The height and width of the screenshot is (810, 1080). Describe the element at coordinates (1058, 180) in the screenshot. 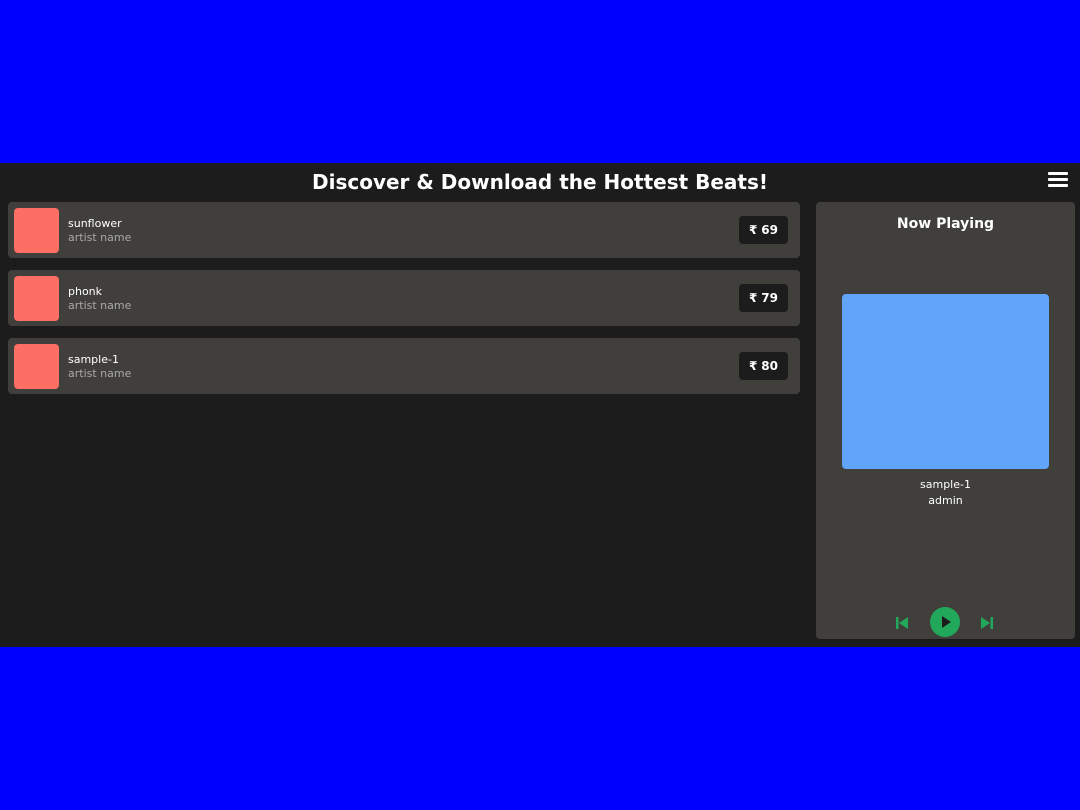

I see `menu-button` at that location.